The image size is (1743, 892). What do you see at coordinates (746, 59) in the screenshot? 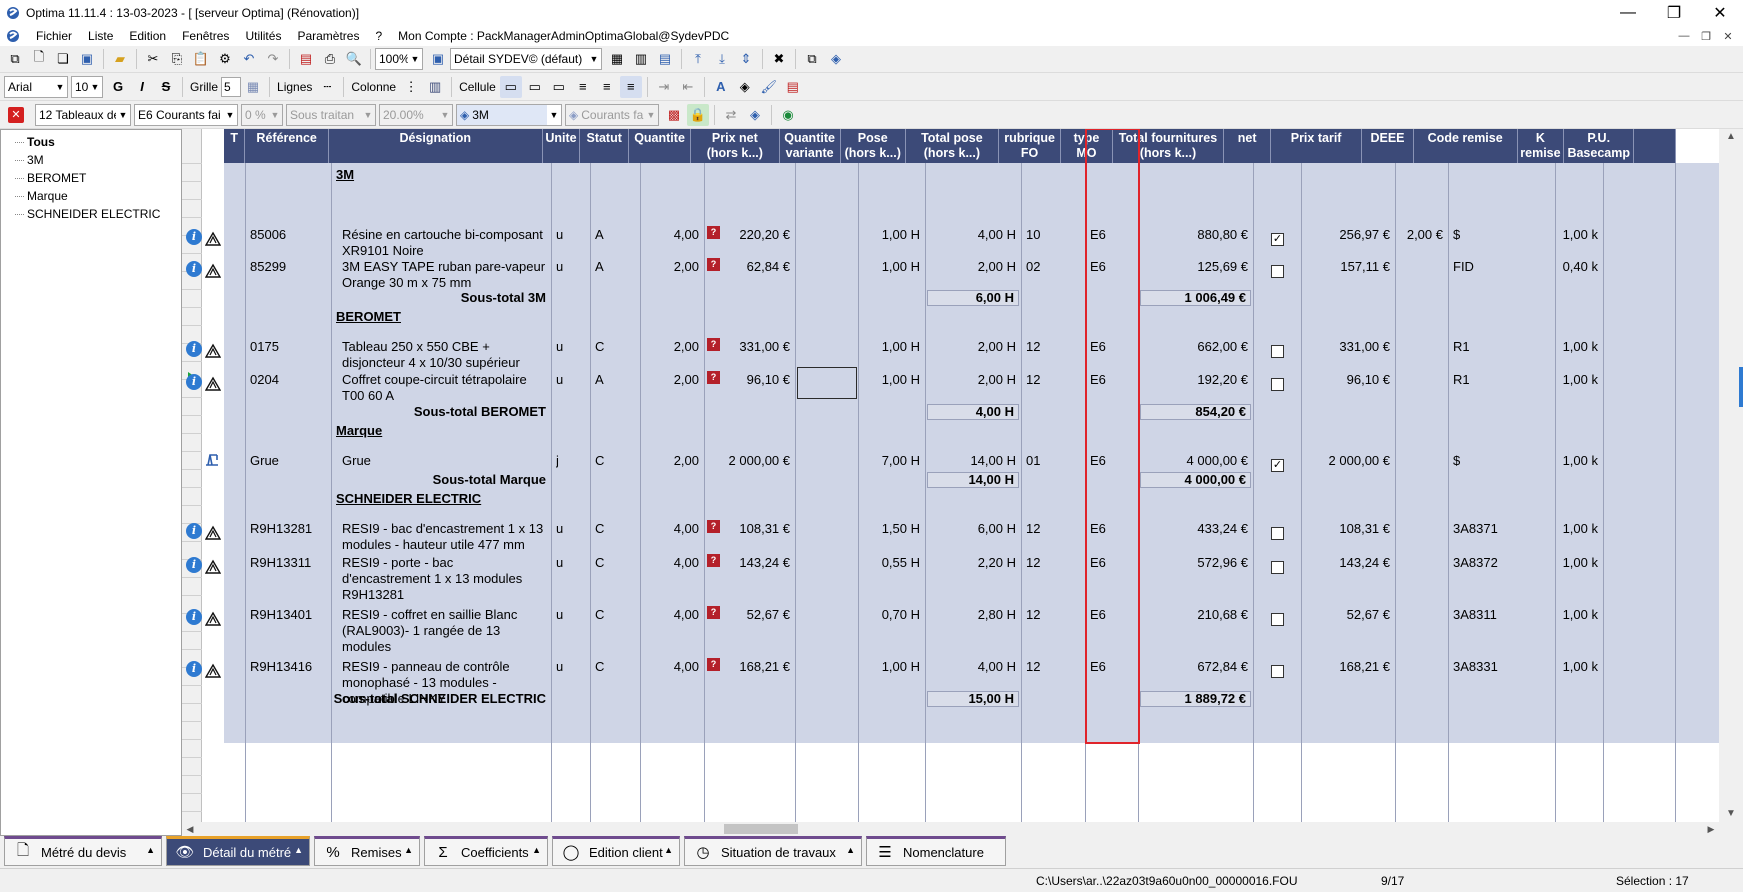
I see `move-updown-icon: ⇕` at bounding box center [746, 59].